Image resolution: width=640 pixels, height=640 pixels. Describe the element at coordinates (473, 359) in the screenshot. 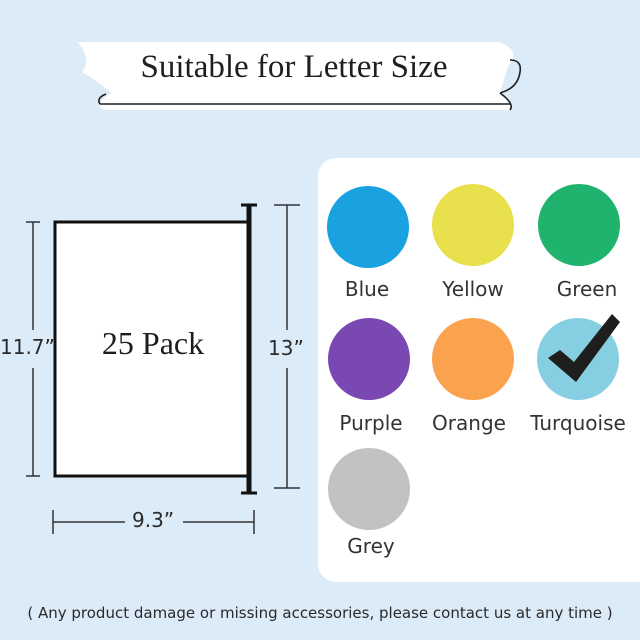

I see `swatch-orange` at that location.